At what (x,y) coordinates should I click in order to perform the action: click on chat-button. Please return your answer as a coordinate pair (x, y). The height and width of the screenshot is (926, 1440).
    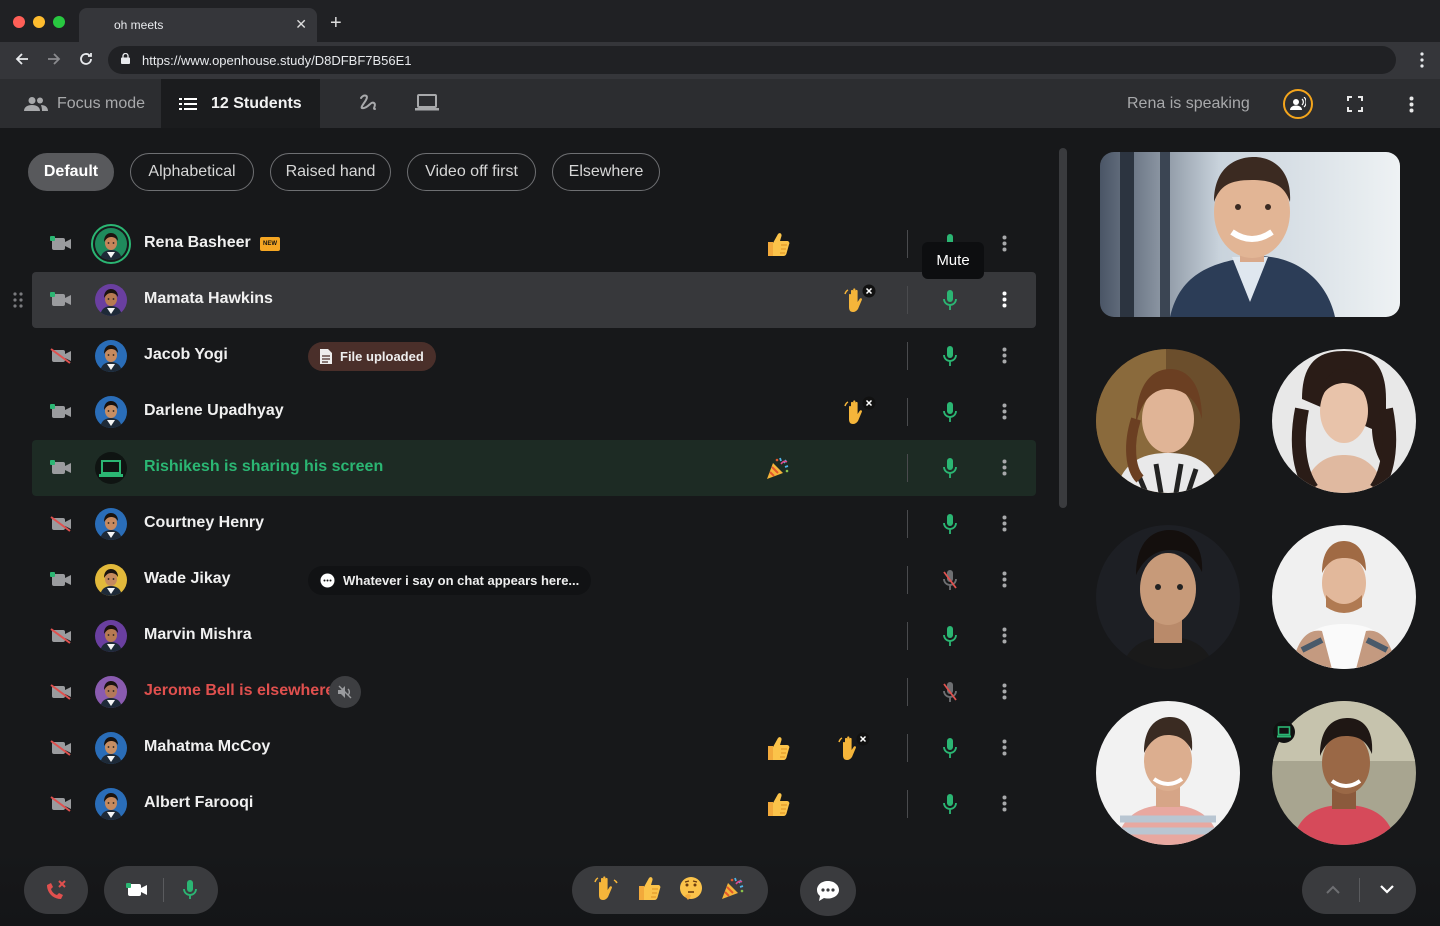
    Looking at the image, I should click on (828, 891).